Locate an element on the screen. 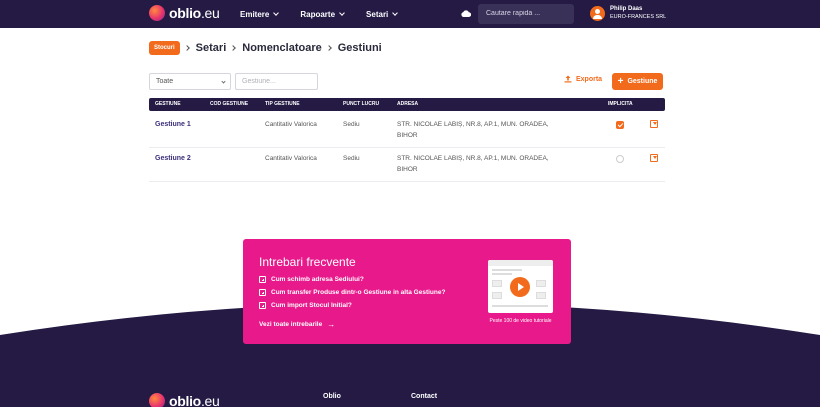 Image resolution: width=820 pixels, height=407 pixels. faq-item-sediu: Cum schimb adresa Sediului? is located at coordinates (311, 279).